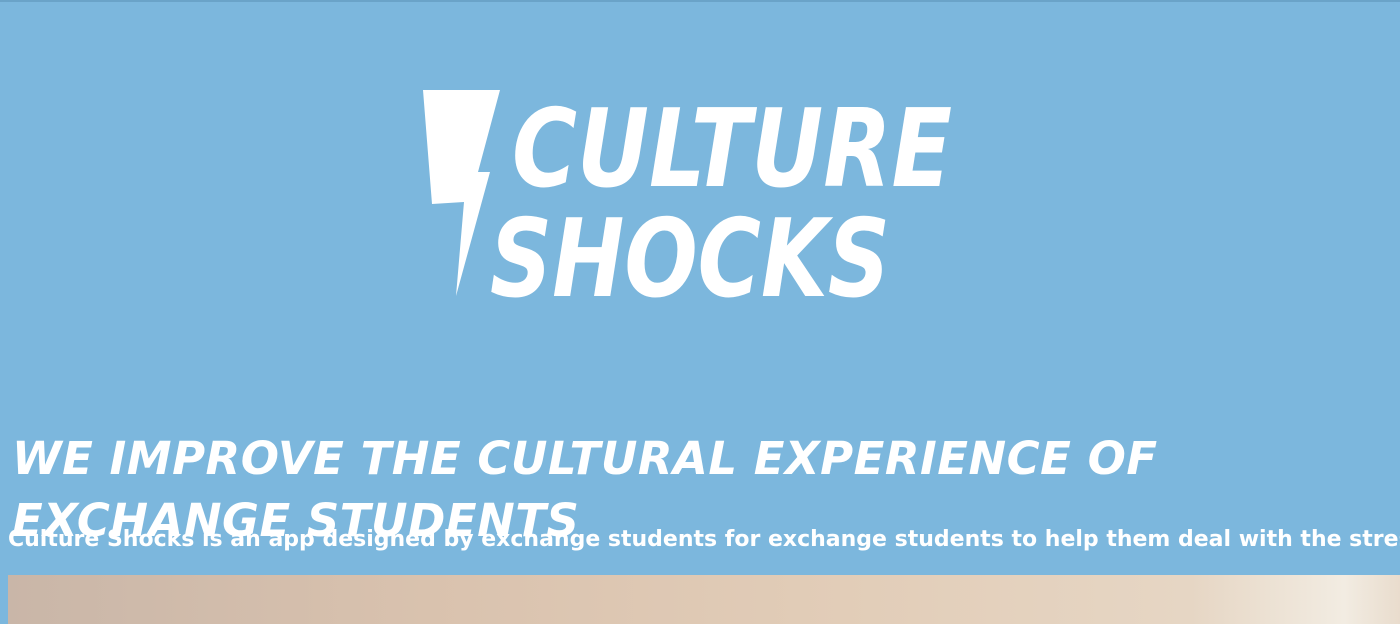  I want to click on hero-image, so click(704, 599).